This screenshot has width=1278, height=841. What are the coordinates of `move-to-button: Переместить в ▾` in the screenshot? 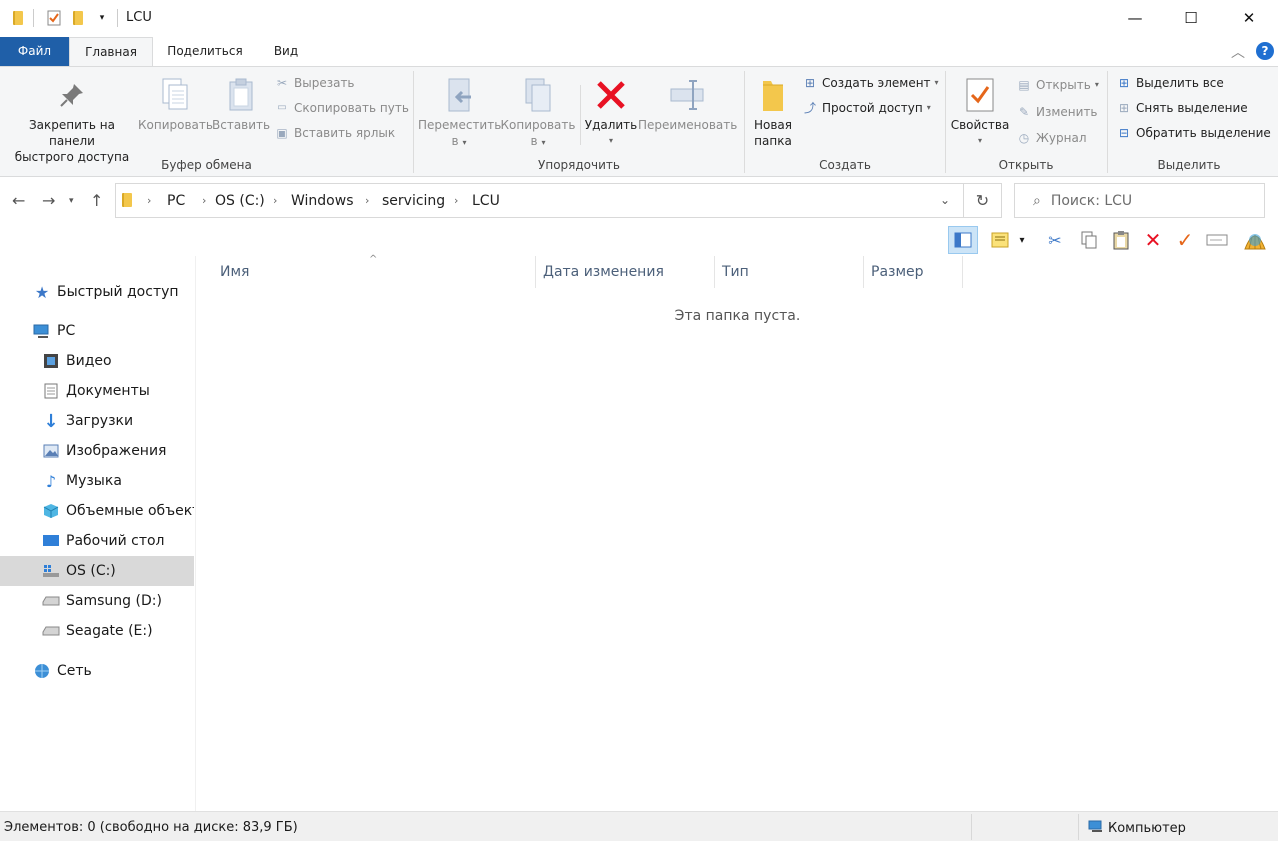 It's located at (459, 113).